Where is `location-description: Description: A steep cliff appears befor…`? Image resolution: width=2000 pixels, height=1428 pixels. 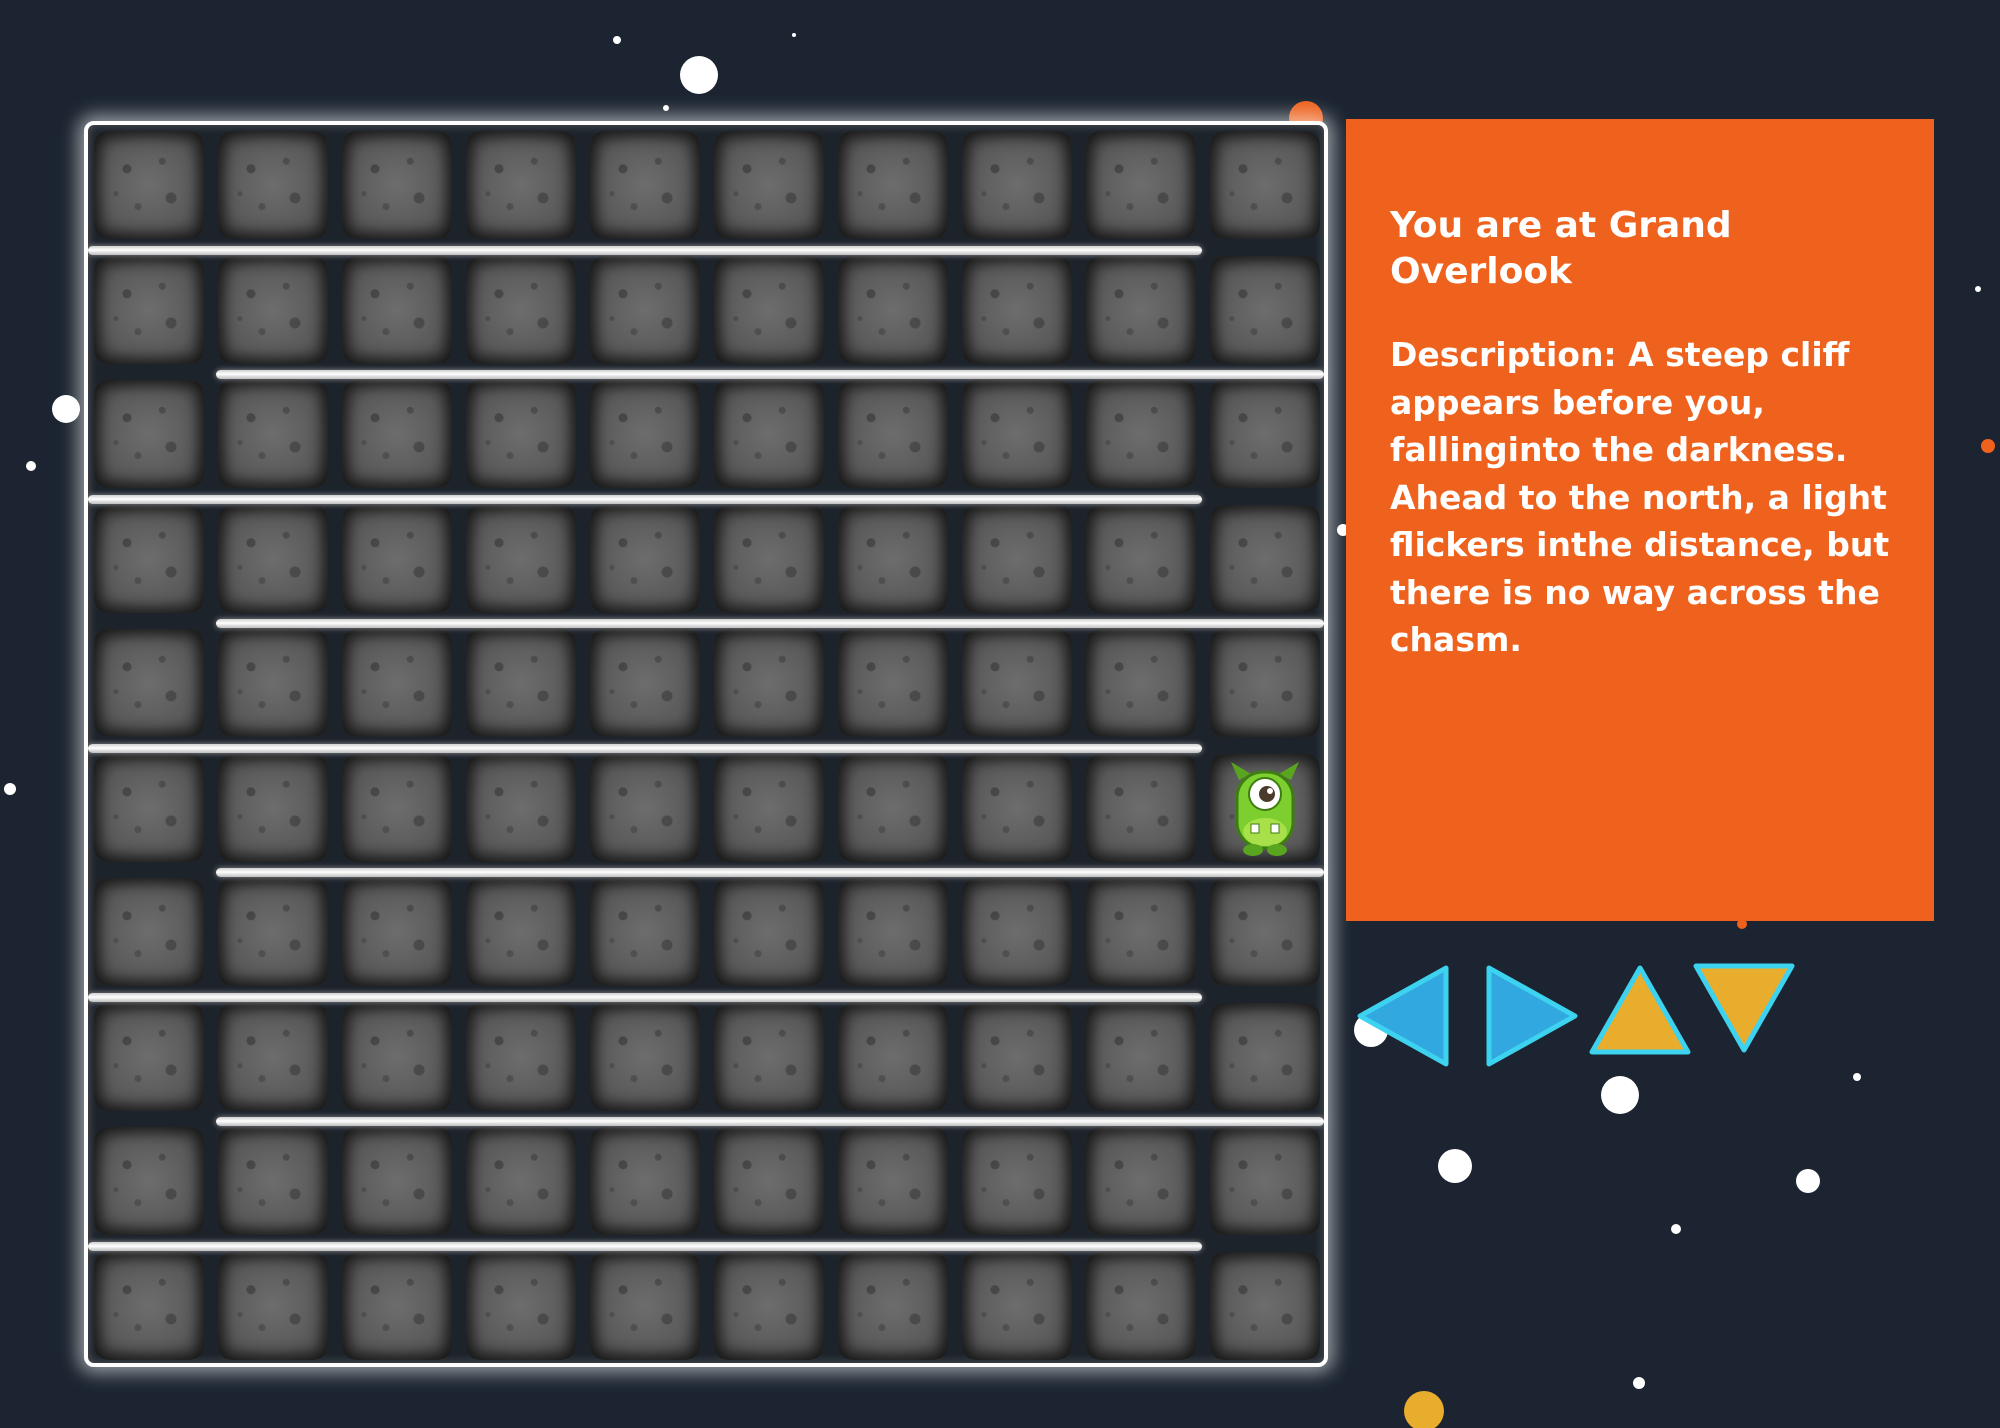
location-description: Description: A steep cliff appears befor… is located at coordinates (1640, 497).